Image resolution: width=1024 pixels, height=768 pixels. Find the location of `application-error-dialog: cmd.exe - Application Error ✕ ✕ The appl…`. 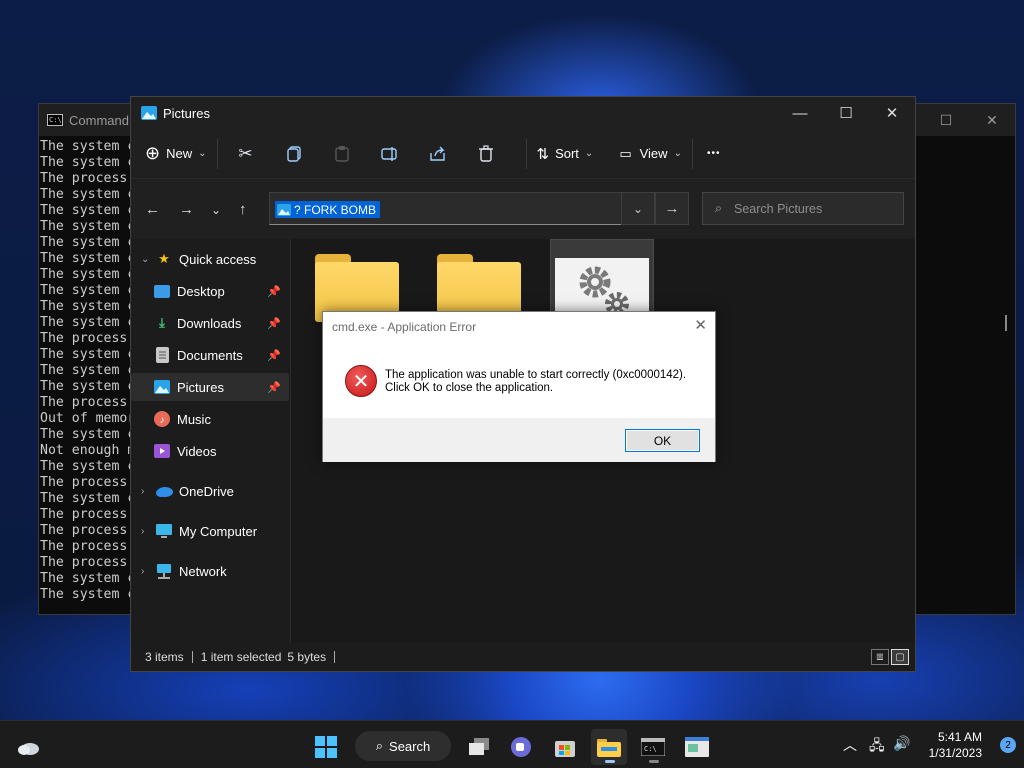

application-error-dialog: cmd.exe - Application Error ✕ ✕ The appl… is located at coordinates (519, 386).